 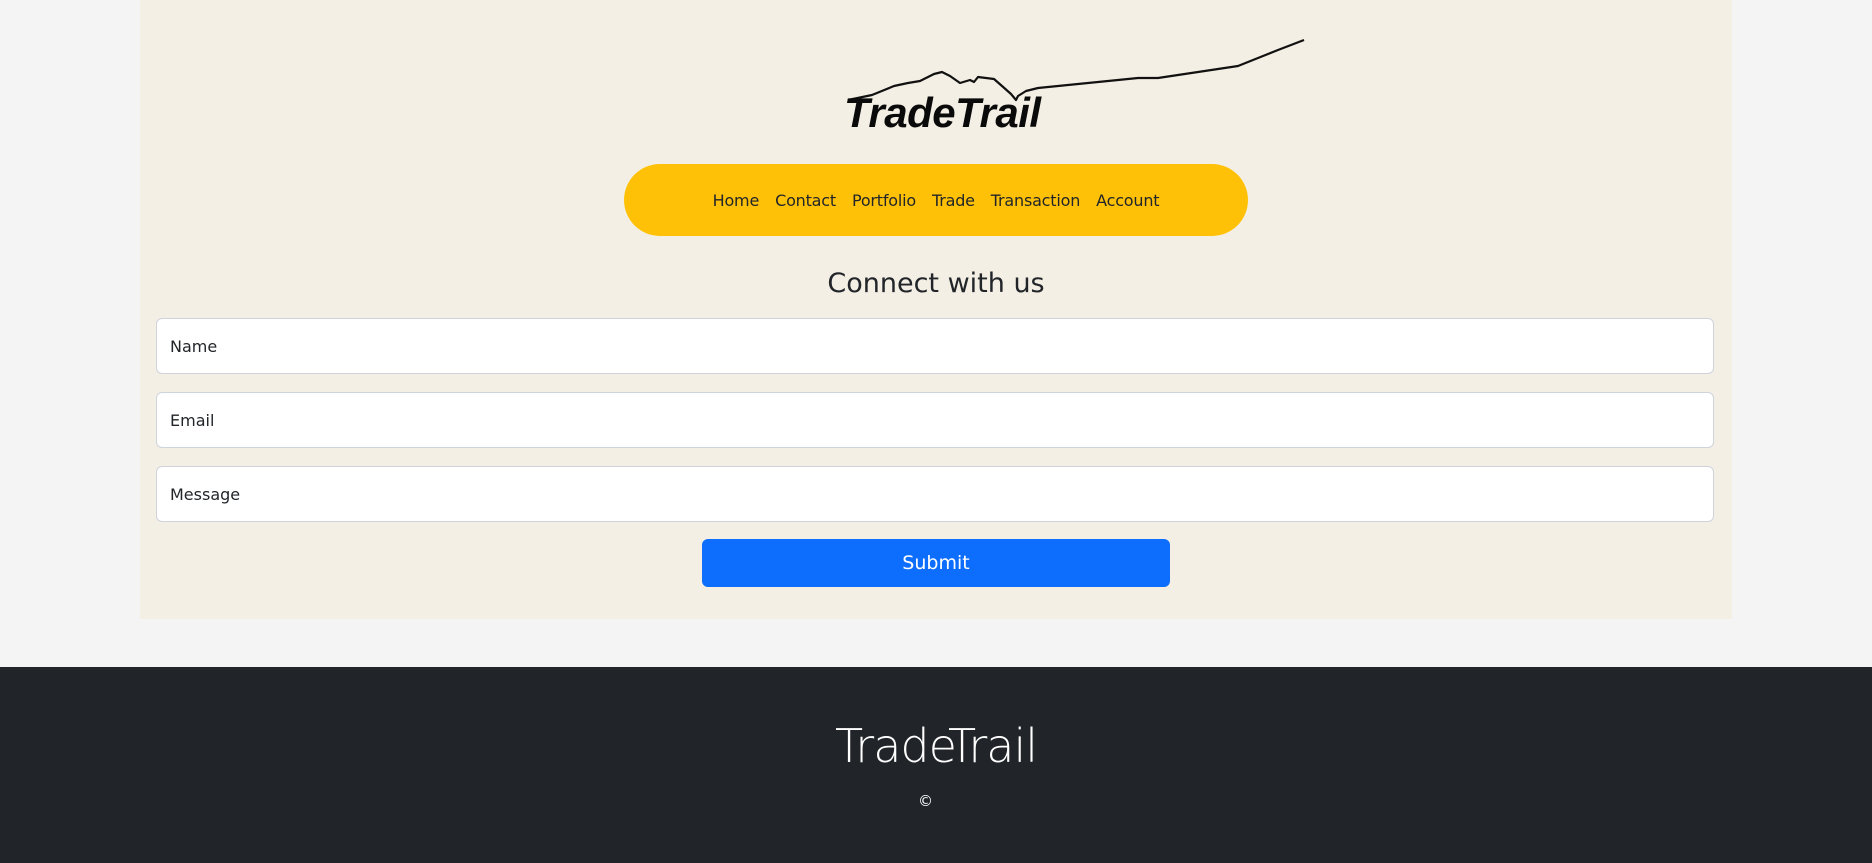 I want to click on name-field-wrapper, so click(x=935, y=346).